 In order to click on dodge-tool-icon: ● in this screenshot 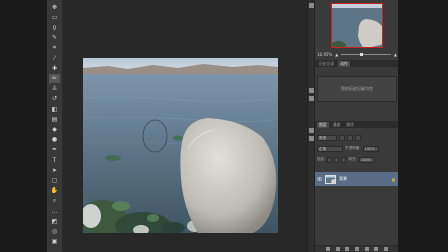, I will do `click(54, 140)`.